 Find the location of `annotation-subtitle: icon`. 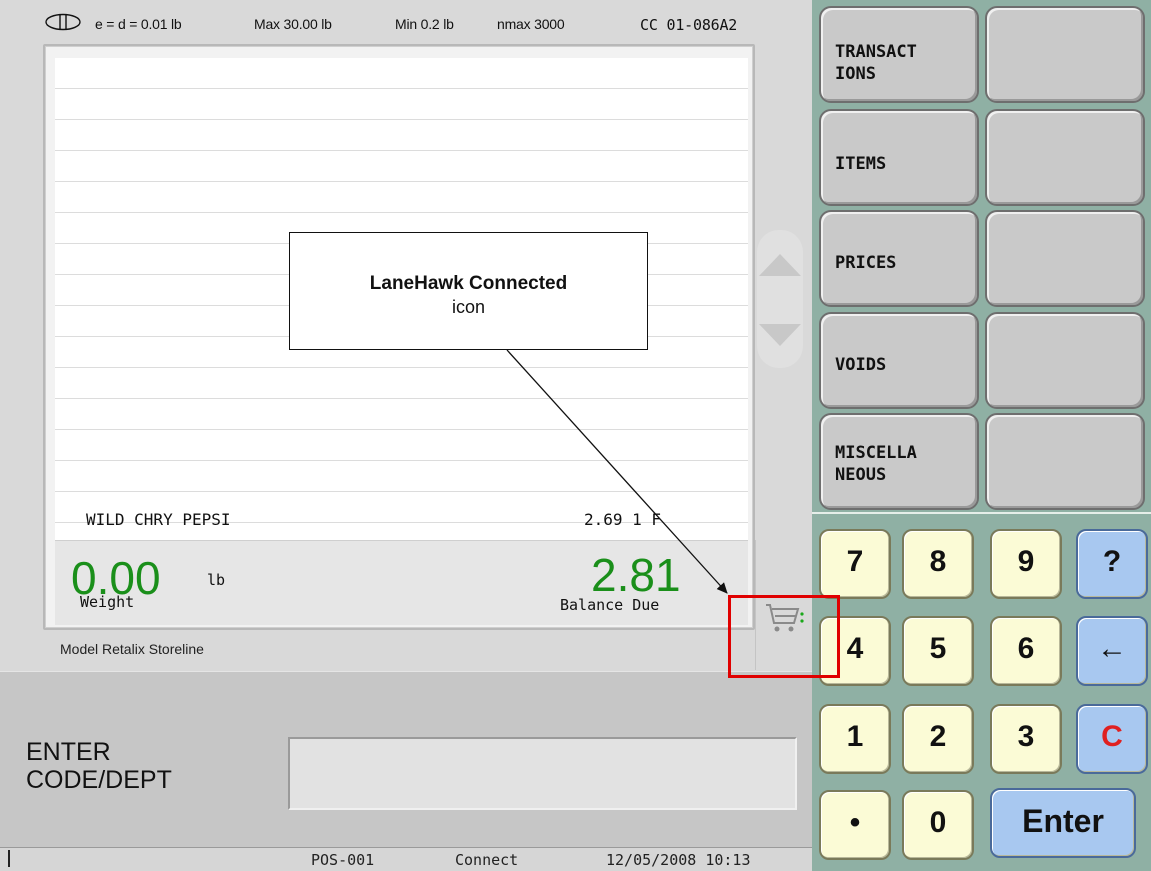

annotation-subtitle: icon is located at coordinates (468, 307).